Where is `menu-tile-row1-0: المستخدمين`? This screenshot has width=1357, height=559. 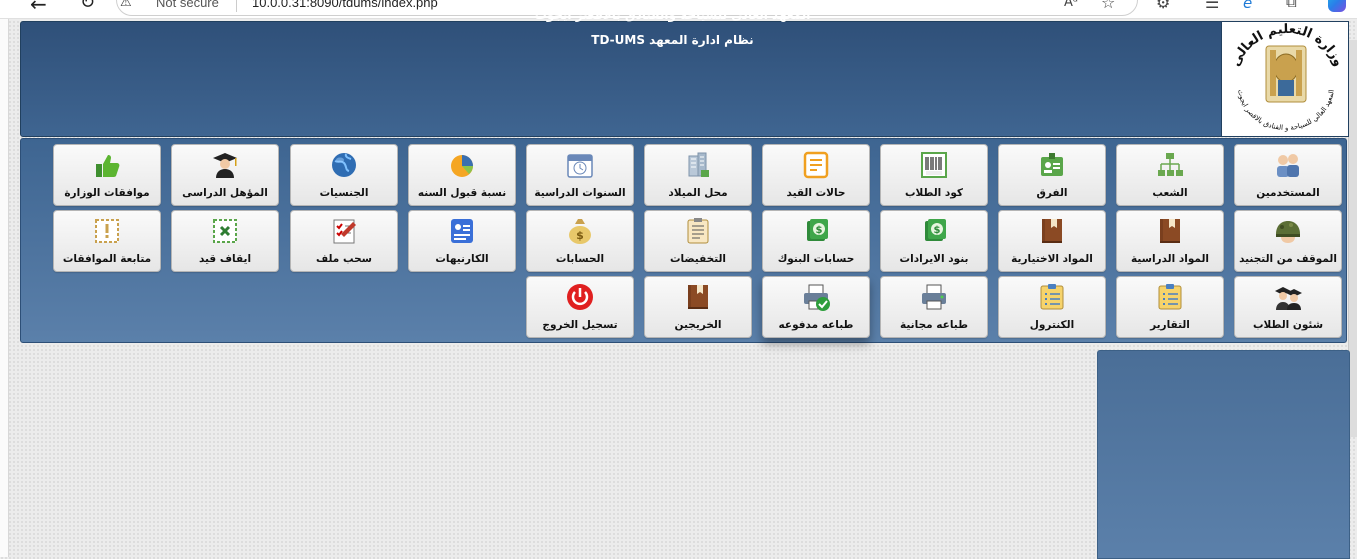 menu-tile-row1-0: المستخدمين is located at coordinates (1288, 175).